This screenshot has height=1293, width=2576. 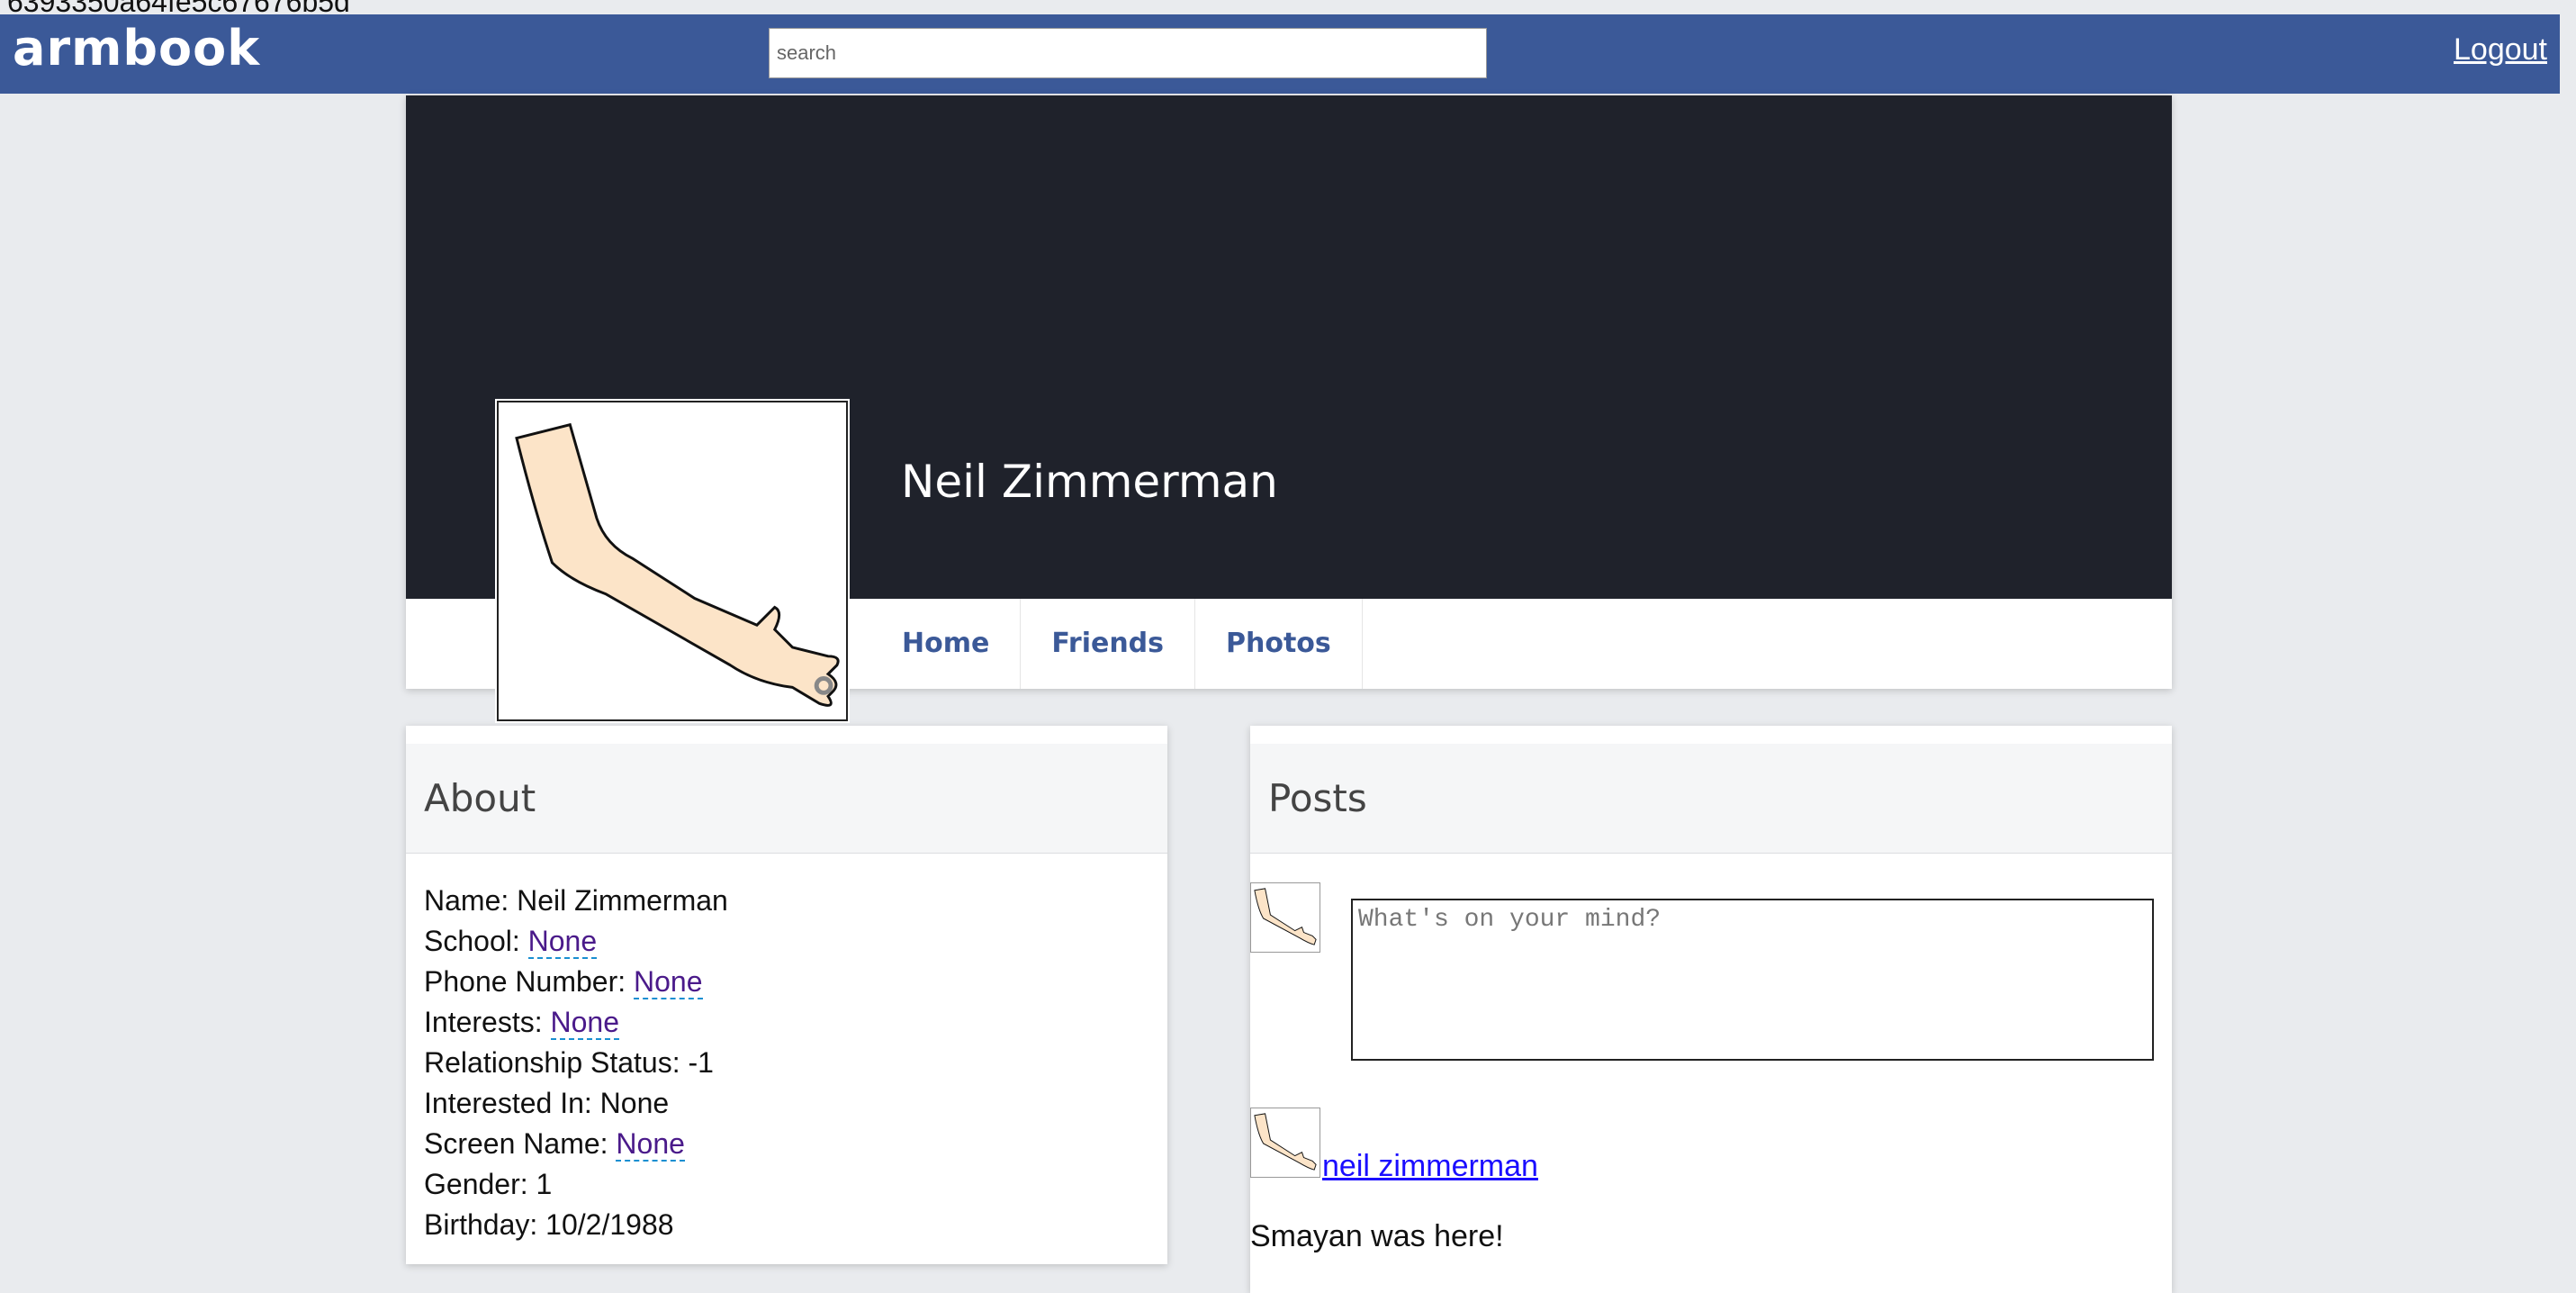 What do you see at coordinates (476, 941) in the screenshot?
I see `about-label: School:` at bounding box center [476, 941].